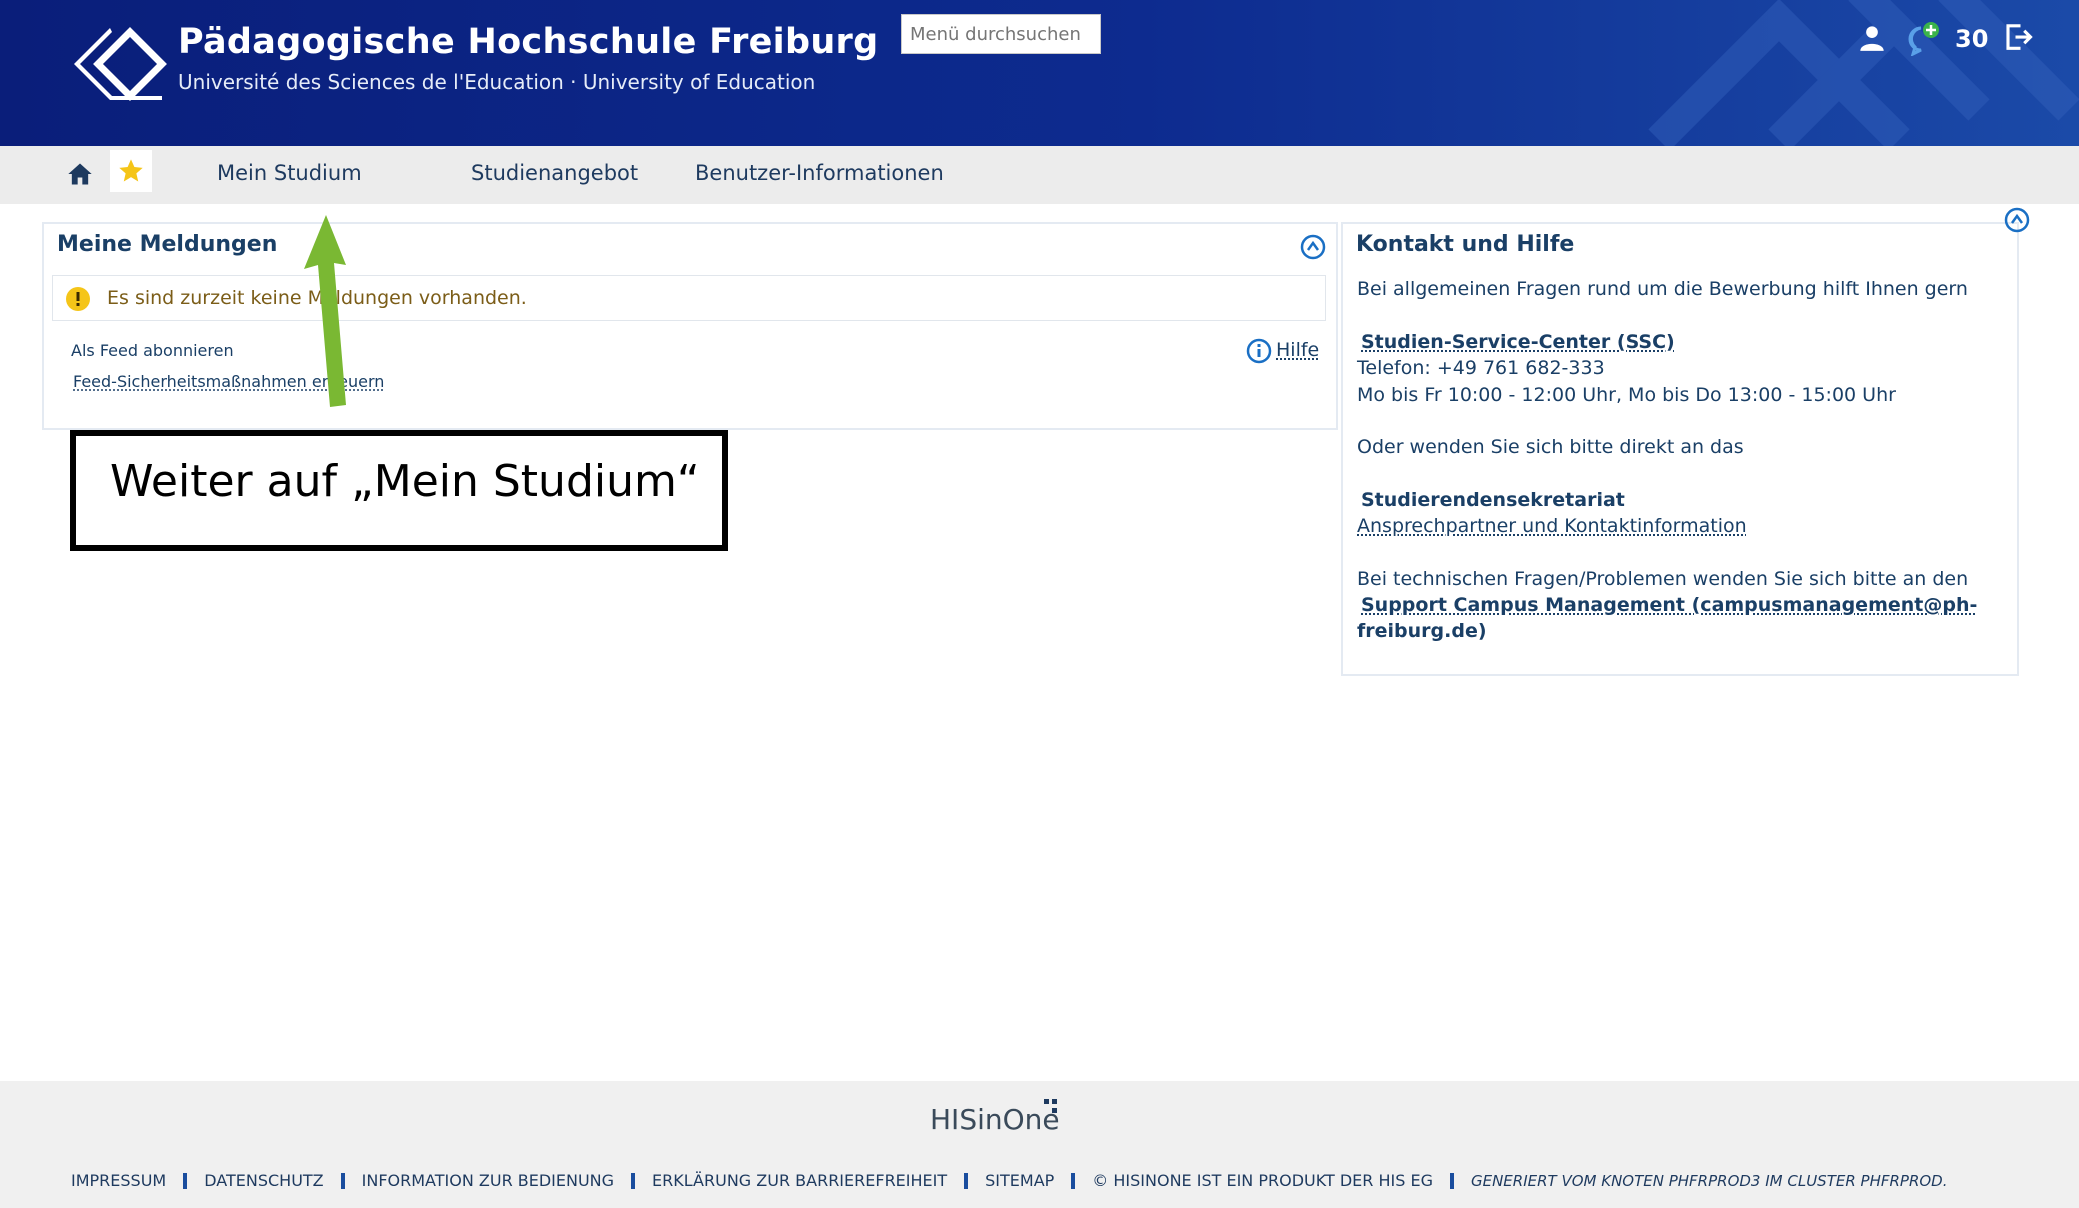  What do you see at coordinates (1262, 1180) in the screenshot?
I see `footer-copyright: © HISINONE IST EIN PRODUKT DER HIS EG` at bounding box center [1262, 1180].